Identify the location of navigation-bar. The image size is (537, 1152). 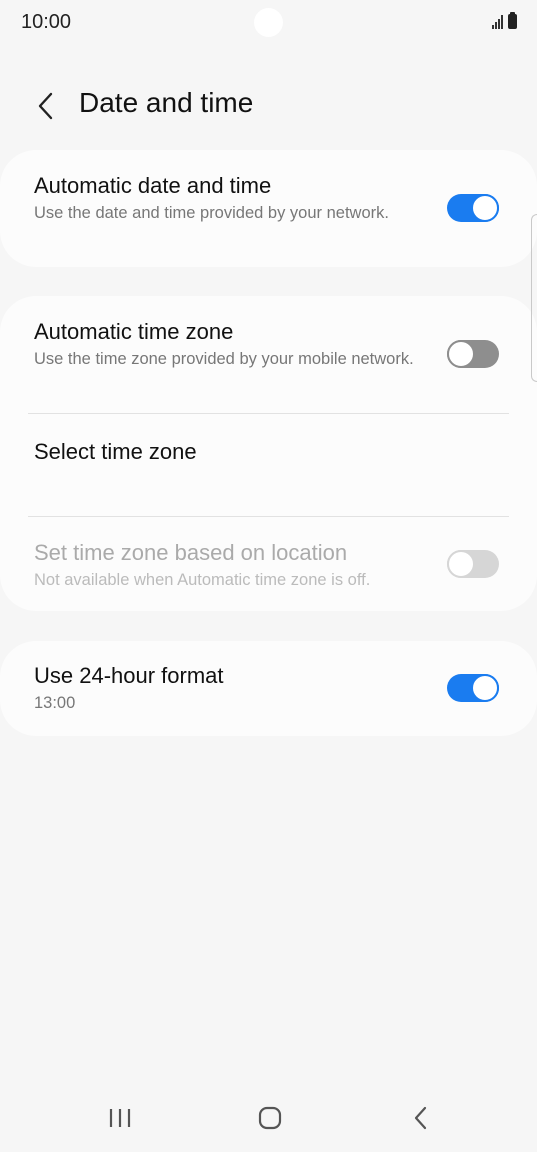
(268, 1117).